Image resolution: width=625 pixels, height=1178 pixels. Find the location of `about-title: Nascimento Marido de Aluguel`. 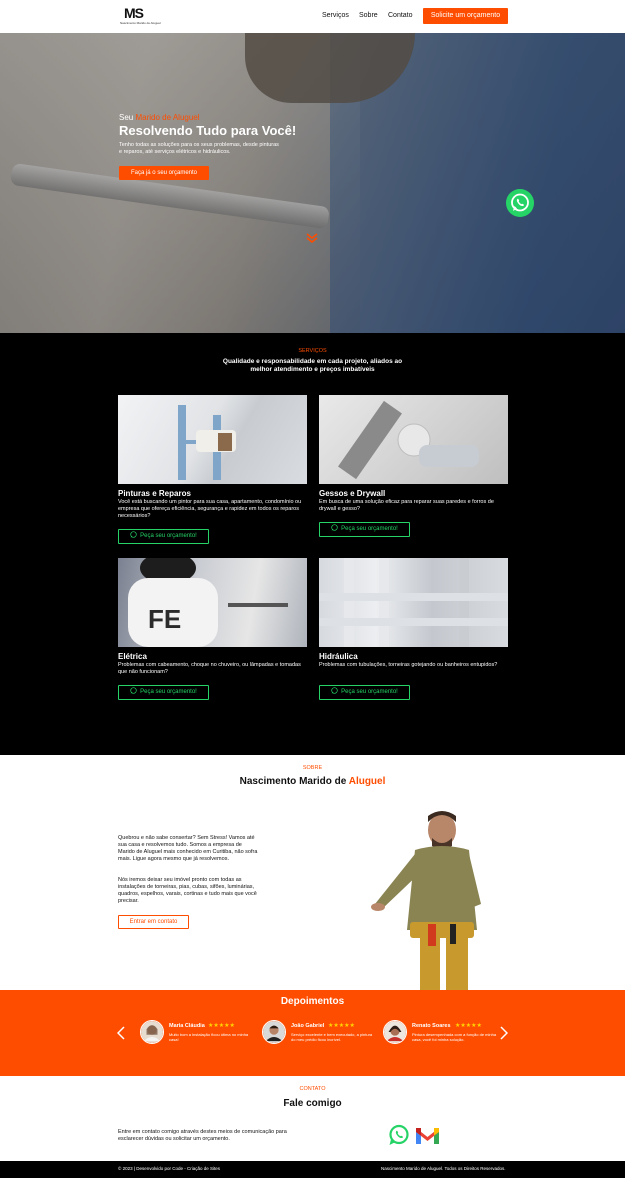

about-title: Nascimento Marido de Aluguel is located at coordinates (312, 781).